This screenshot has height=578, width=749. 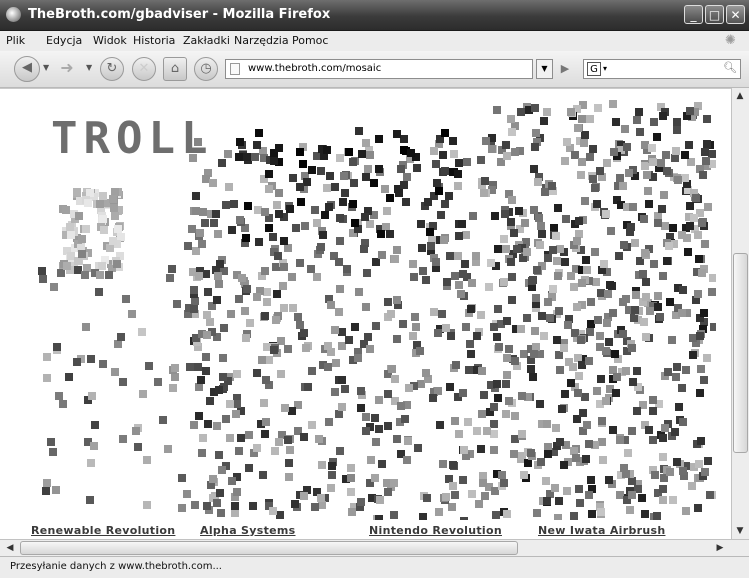 What do you see at coordinates (601, 530) in the screenshot?
I see `link-new-iwata-airbrush: New Iwata Airbrush` at bounding box center [601, 530].